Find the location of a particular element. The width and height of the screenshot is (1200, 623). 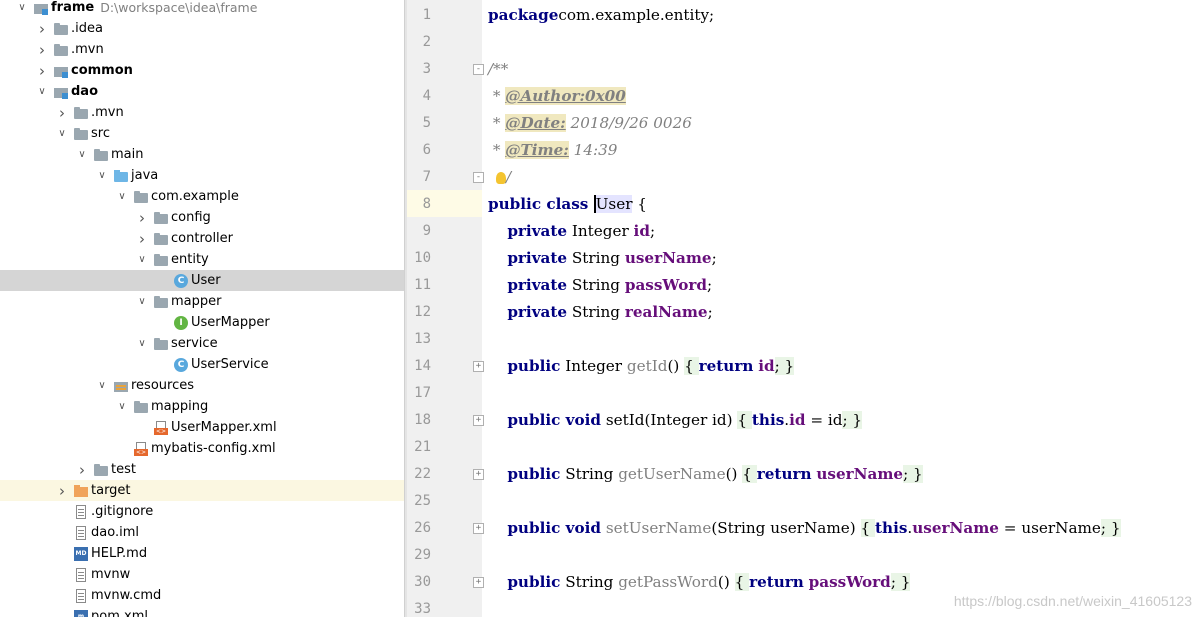

code-line: private String realName; is located at coordinates (600, 312).